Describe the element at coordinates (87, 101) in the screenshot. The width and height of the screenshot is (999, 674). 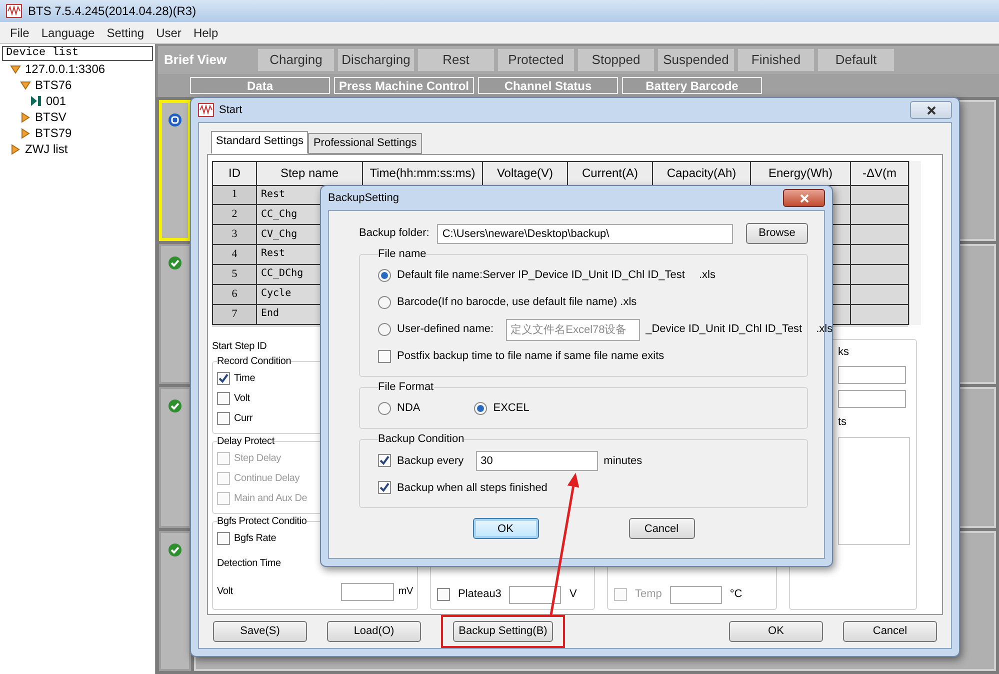
I see `tree-item: 001` at that location.